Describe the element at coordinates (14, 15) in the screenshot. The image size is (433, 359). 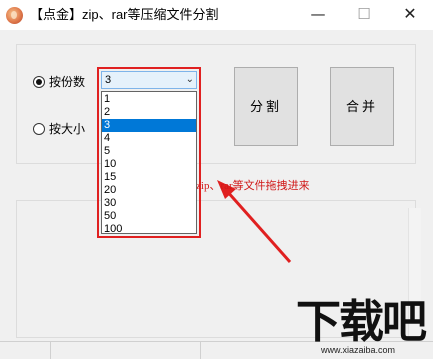
I see `app-icon` at that location.